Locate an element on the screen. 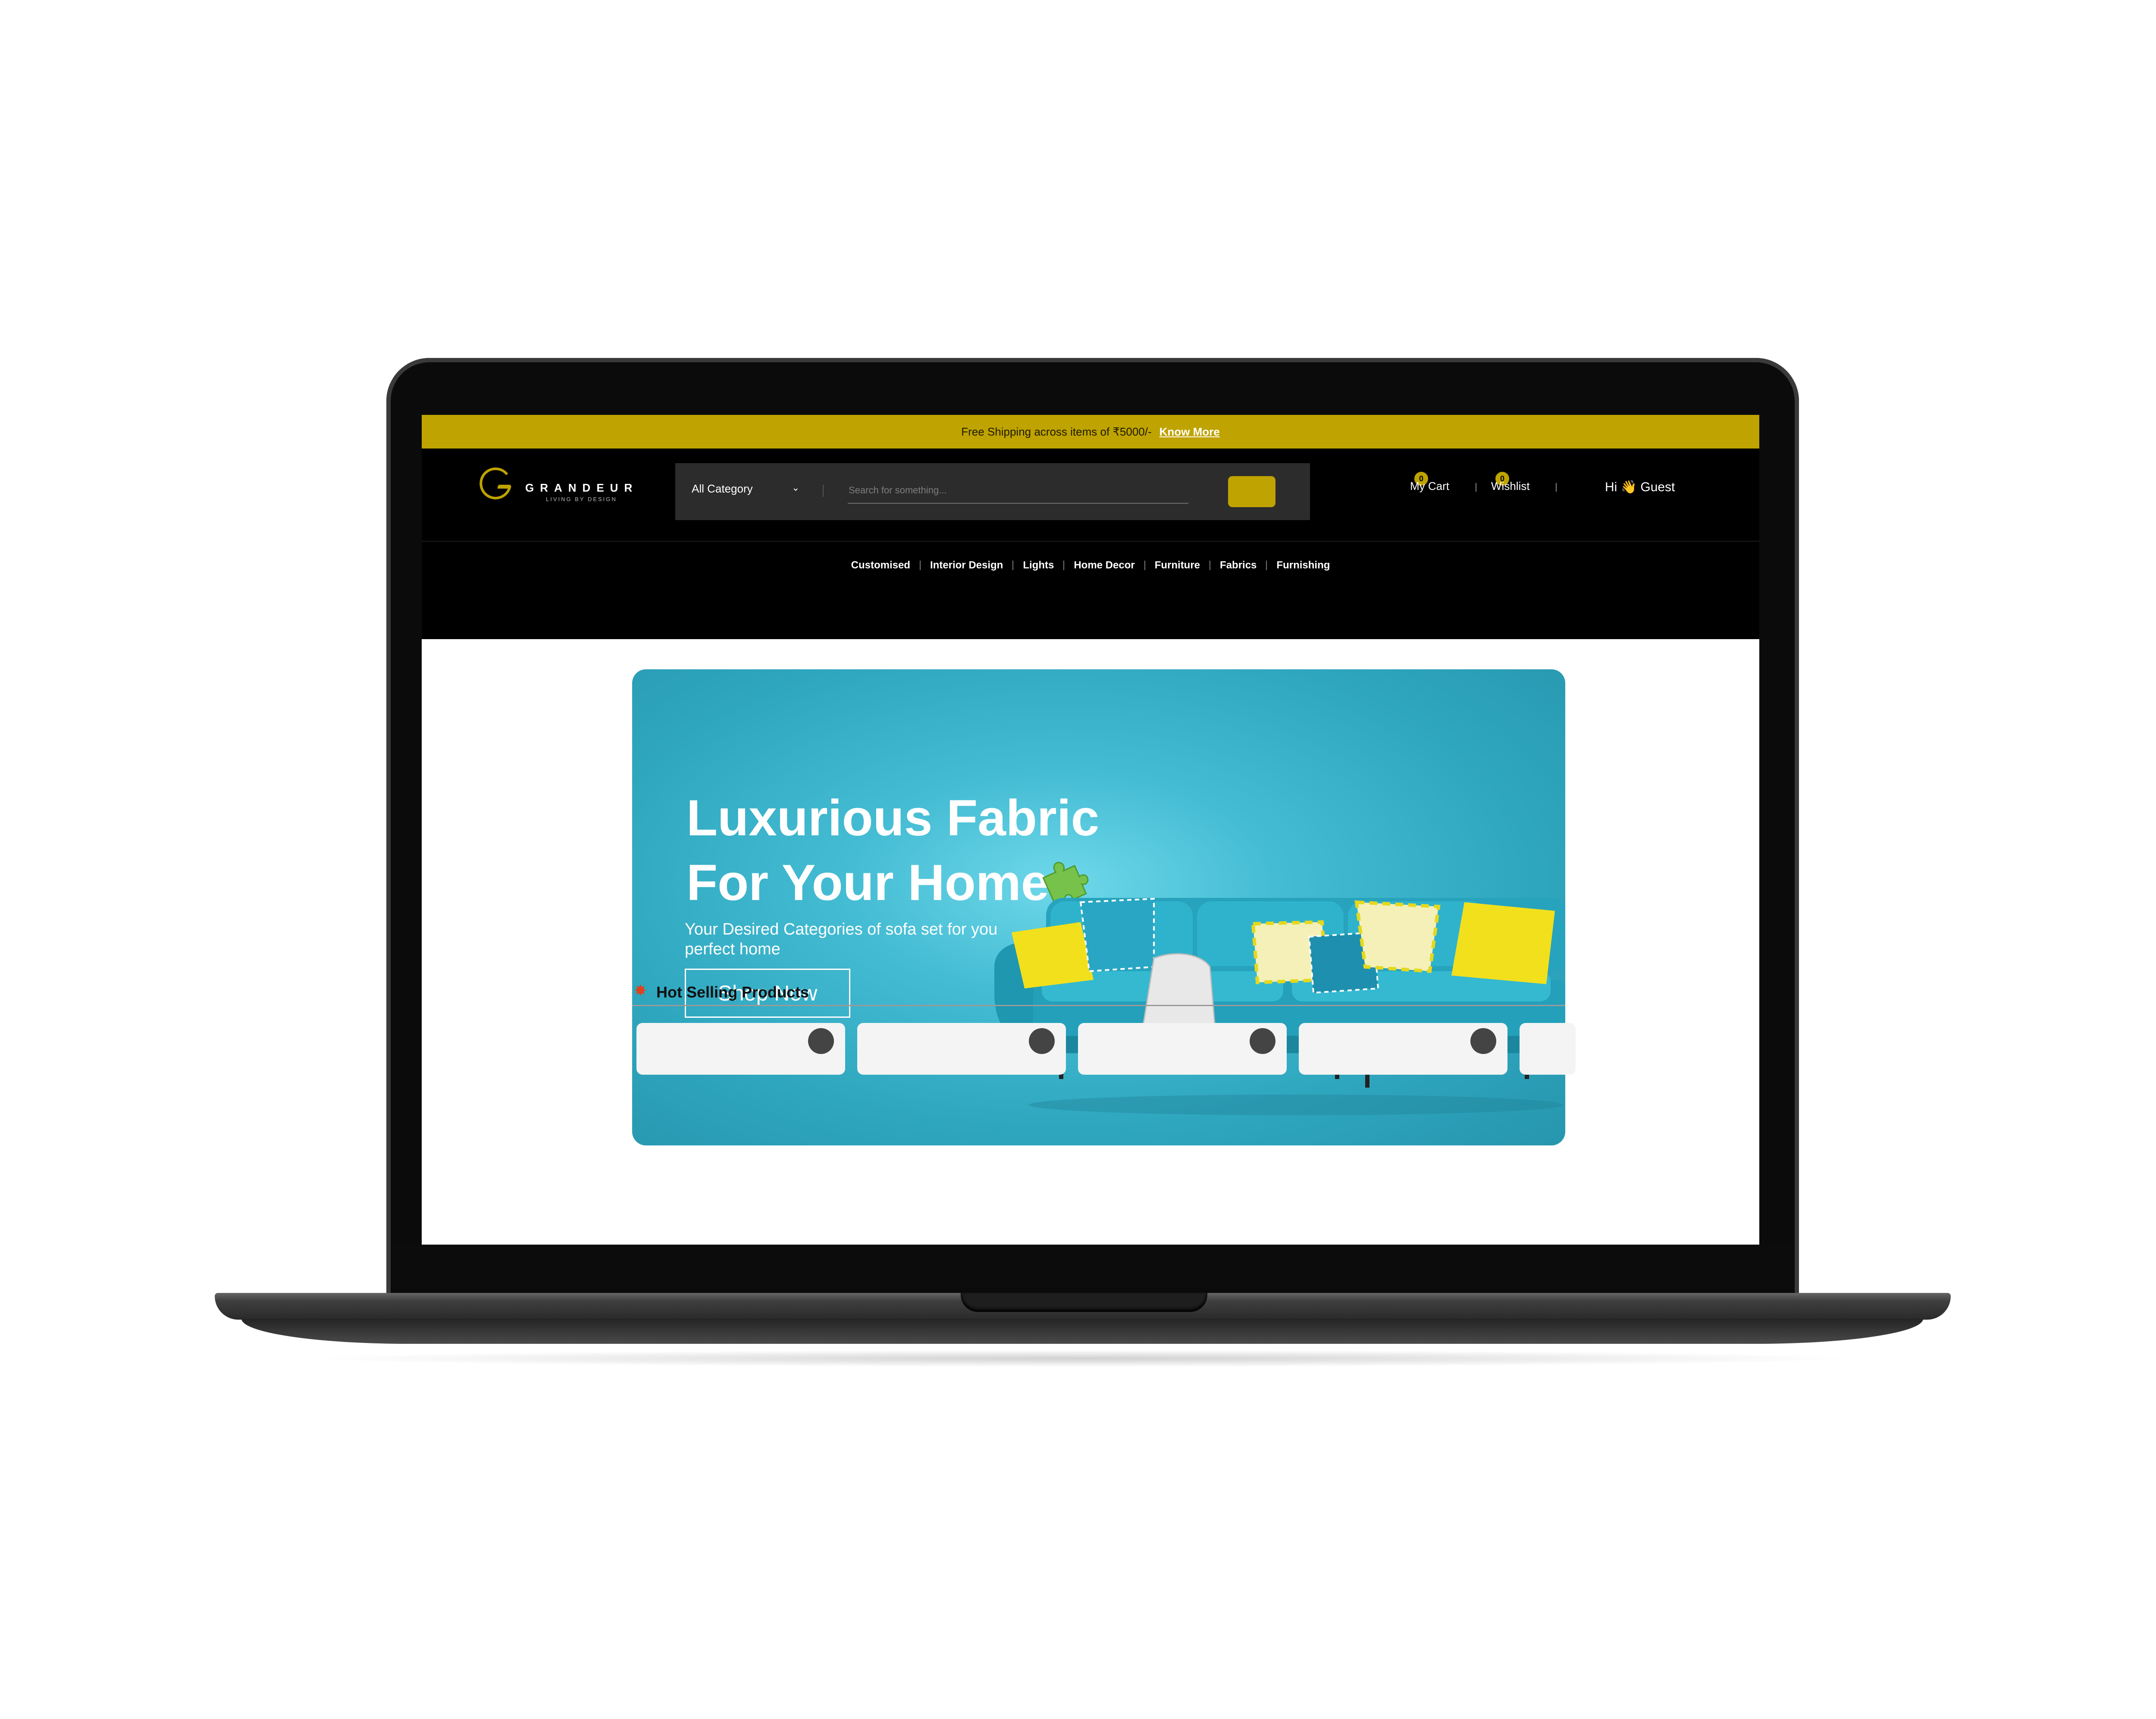 Image resolution: width=2156 pixels, height=1719 pixels. cart-link: My Cart is located at coordinates (1429, 487).